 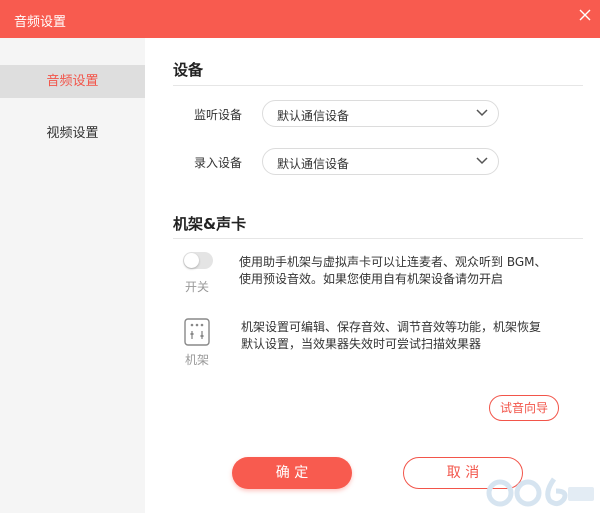 What do you see at coordinates (540, 492) in the screenshot?
I see `watermark-logo` at bounding box center [540, 492].